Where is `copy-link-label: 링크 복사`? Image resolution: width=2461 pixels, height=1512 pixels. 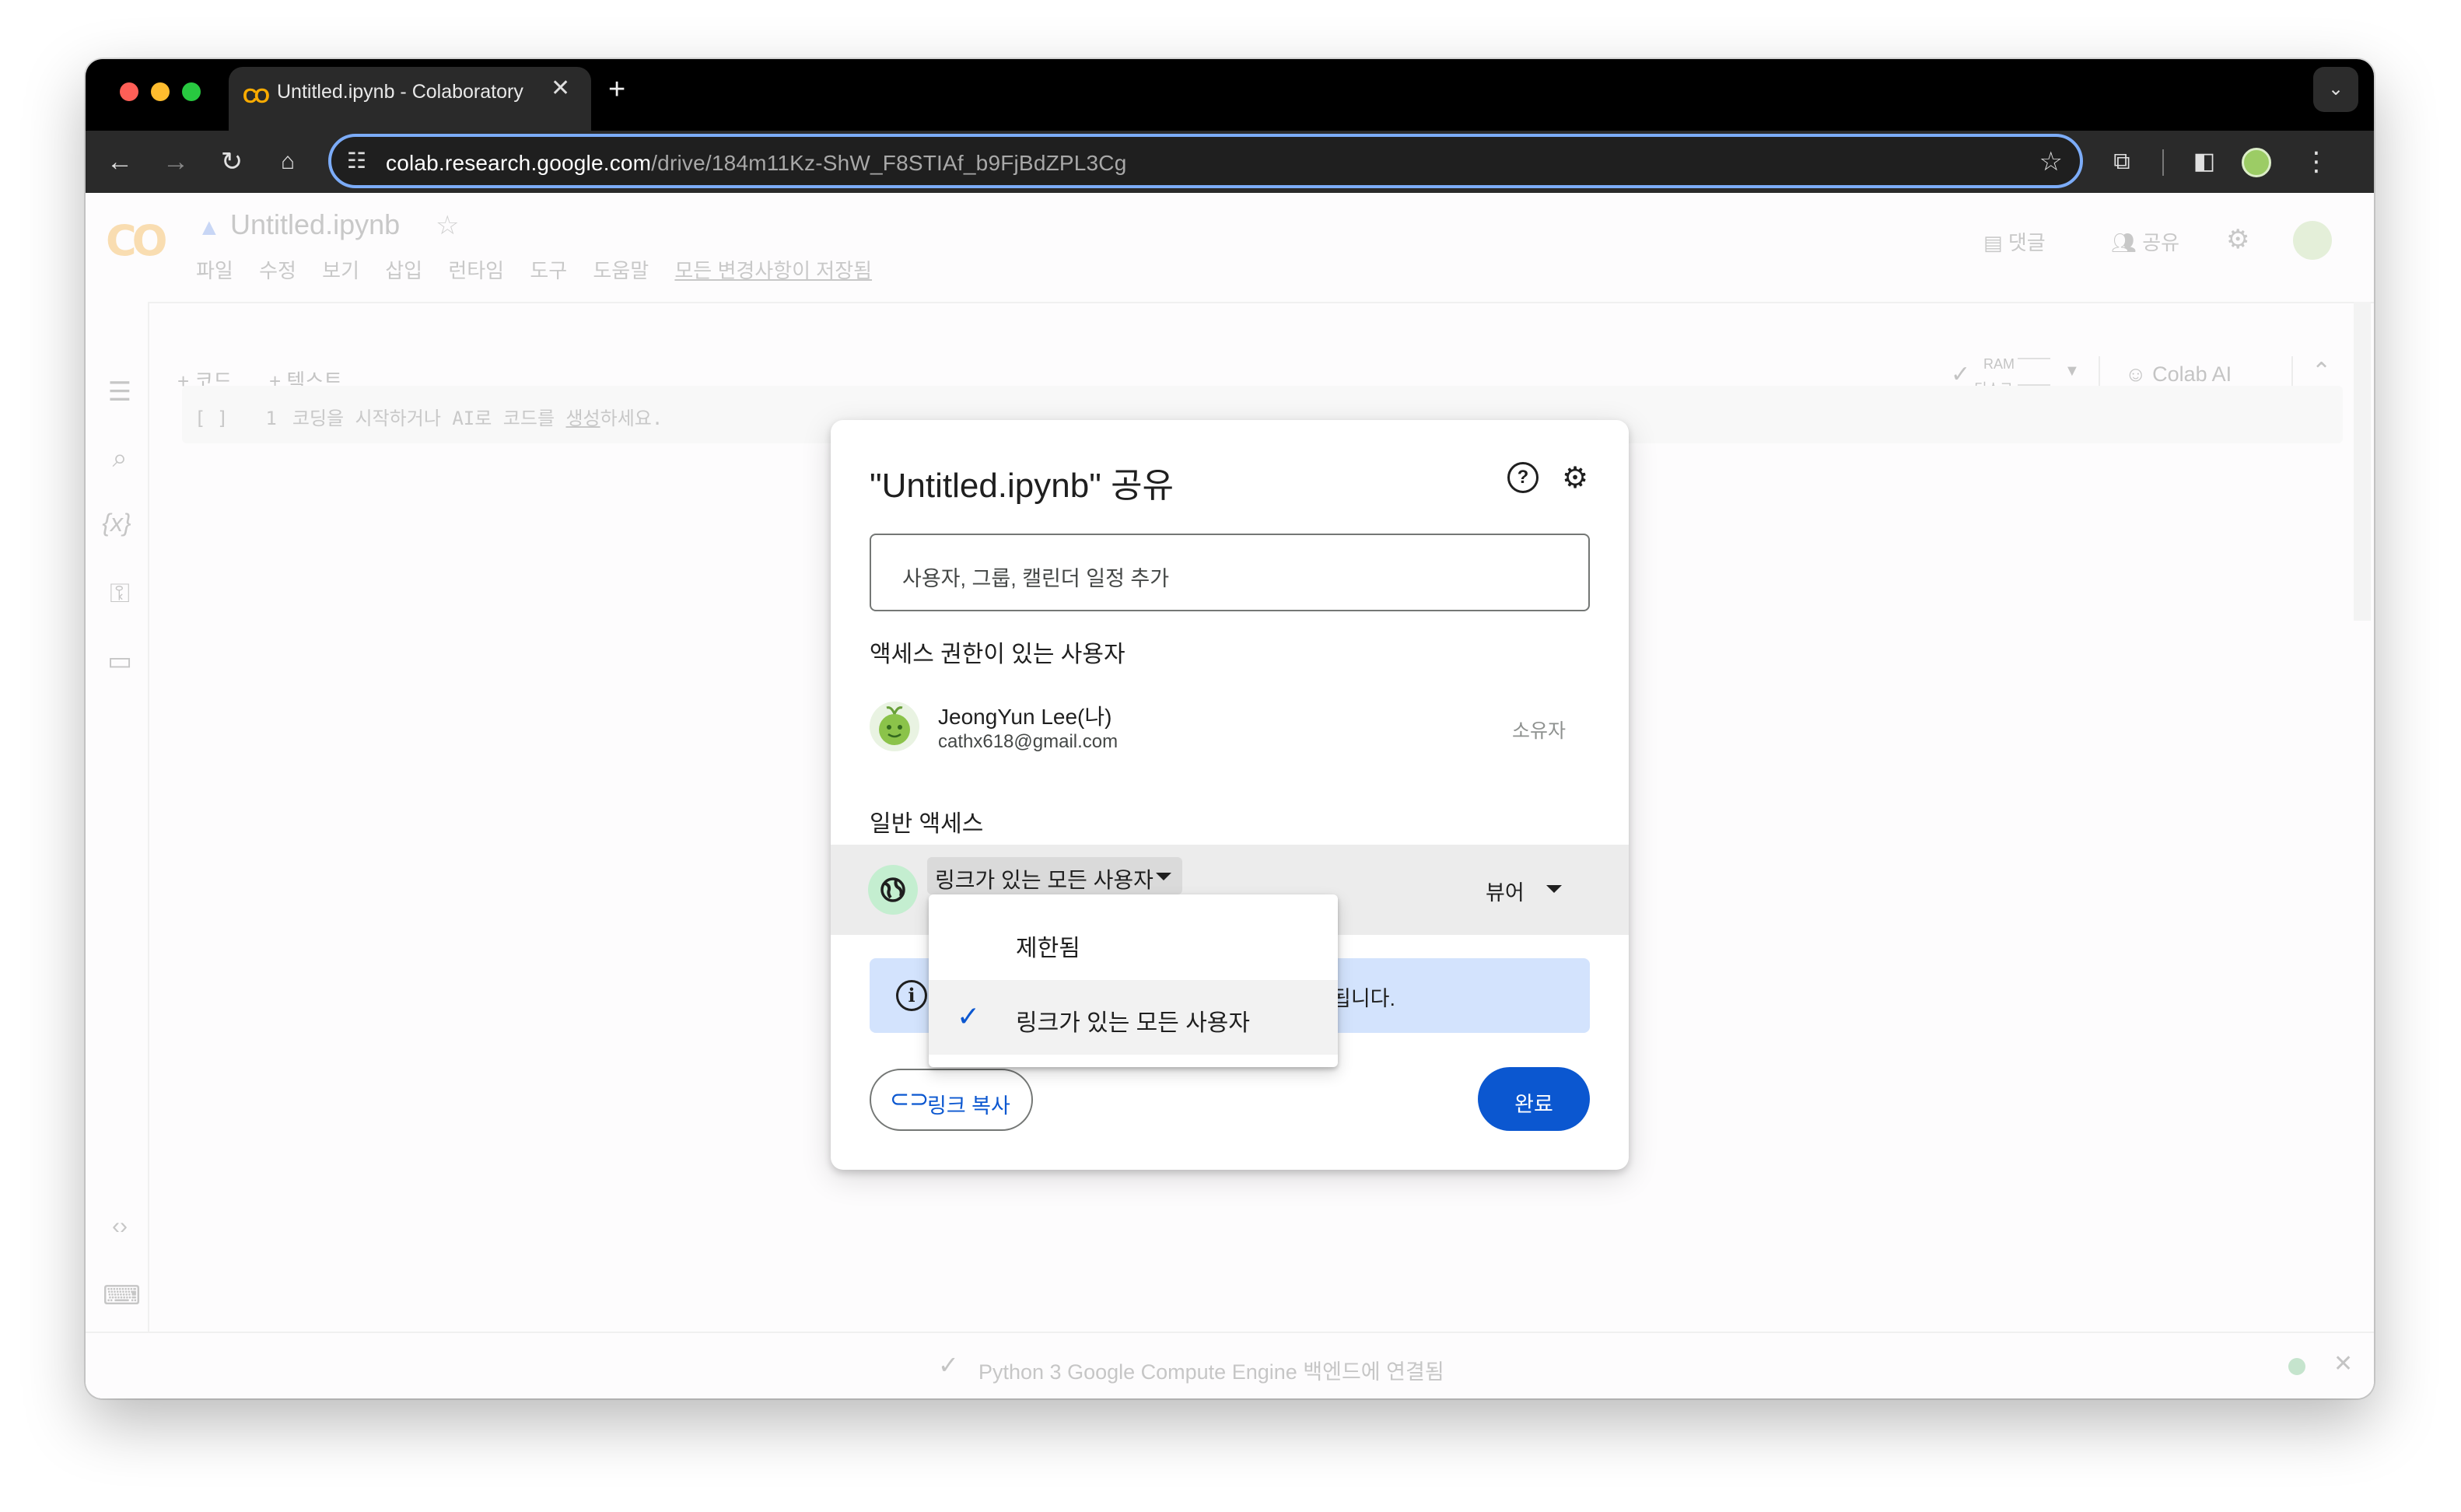
copy-link-label: 링크 복사 is located at coordinates (968, 1106).